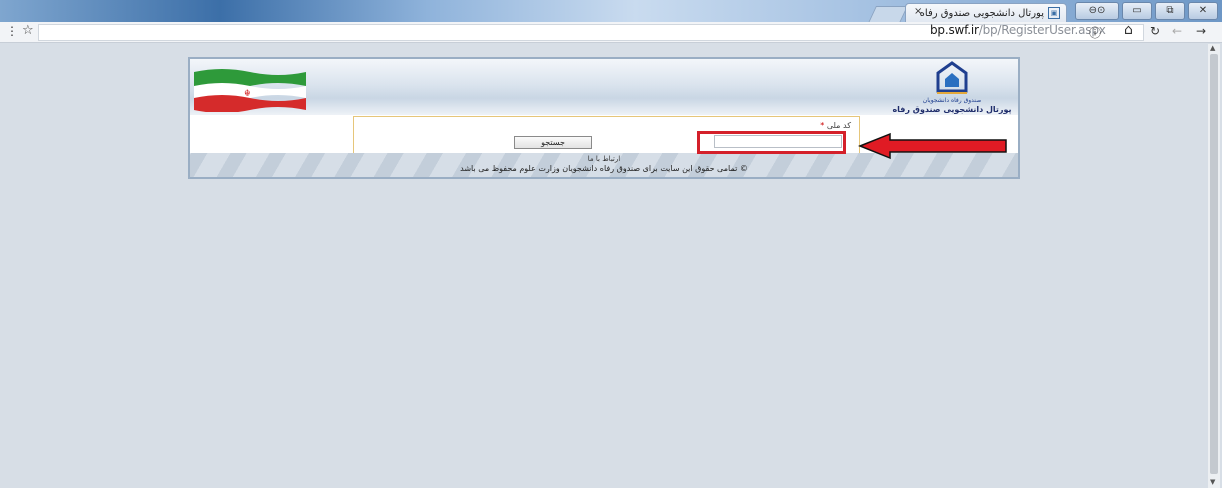  What do you see at coordinates (954, 30) in the screenshot?
I see `url-host: bp.swf.ir` at bounding box center [954, 30].